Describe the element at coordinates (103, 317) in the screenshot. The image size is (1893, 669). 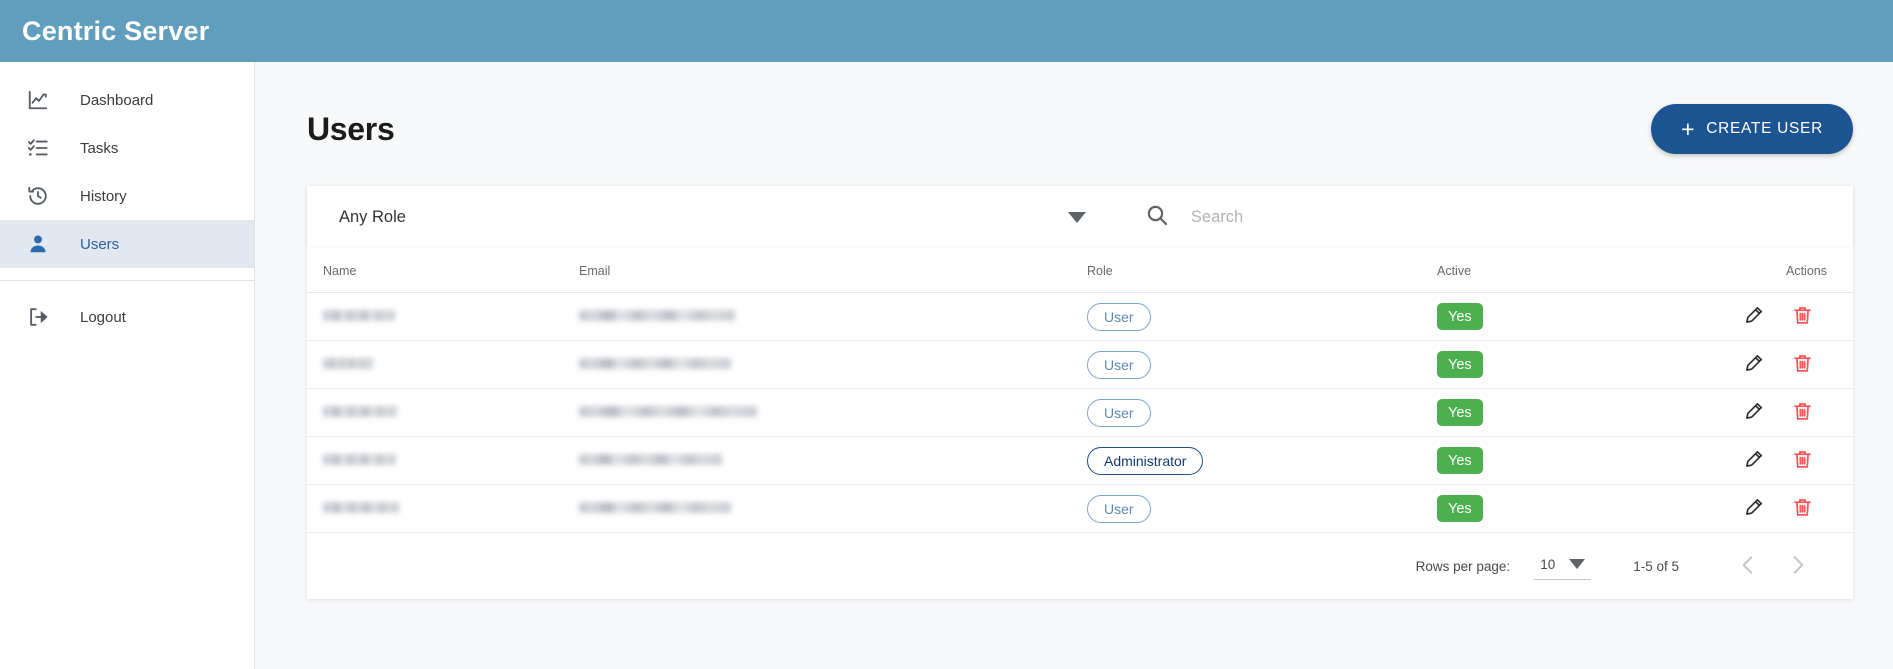
I see `sidebar-item-label: Logout` at that location.